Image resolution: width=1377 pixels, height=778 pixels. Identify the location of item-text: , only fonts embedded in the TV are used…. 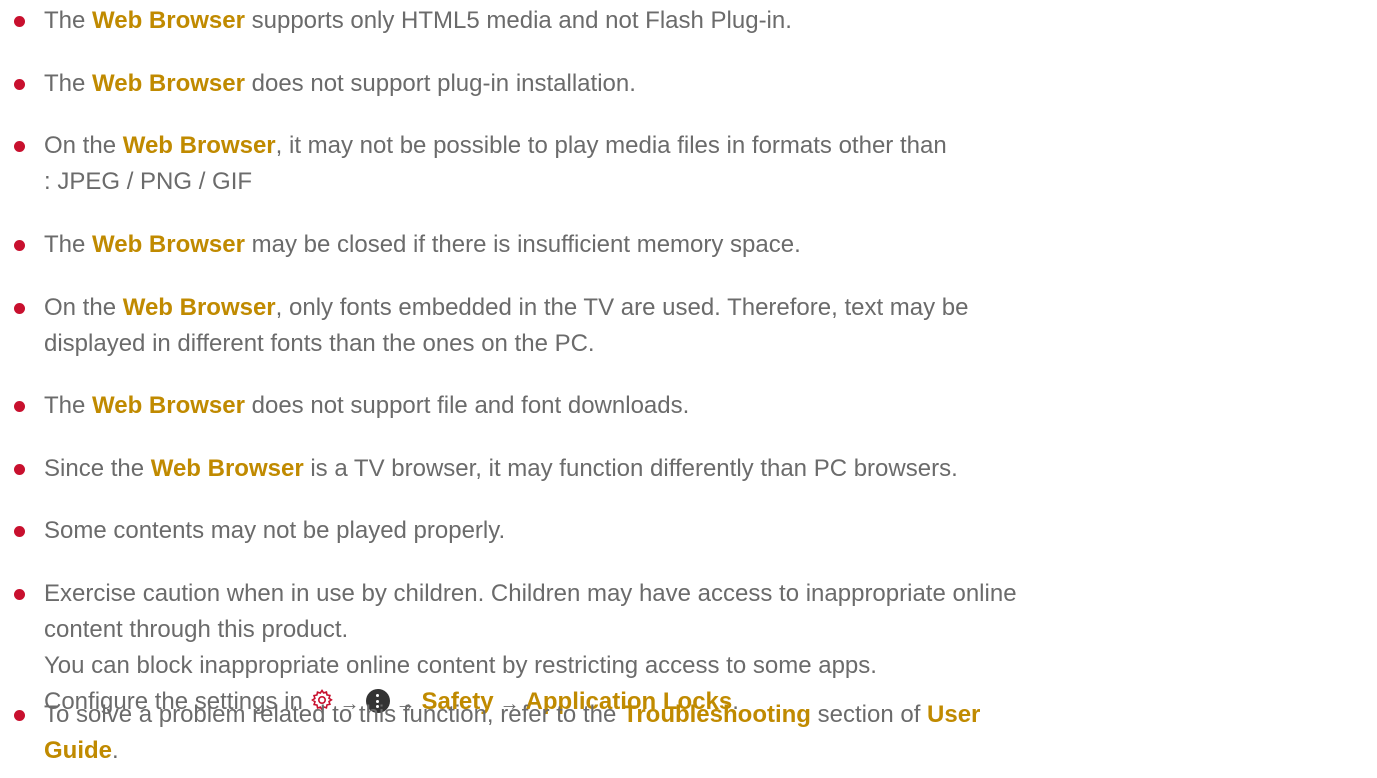
(622, 307).